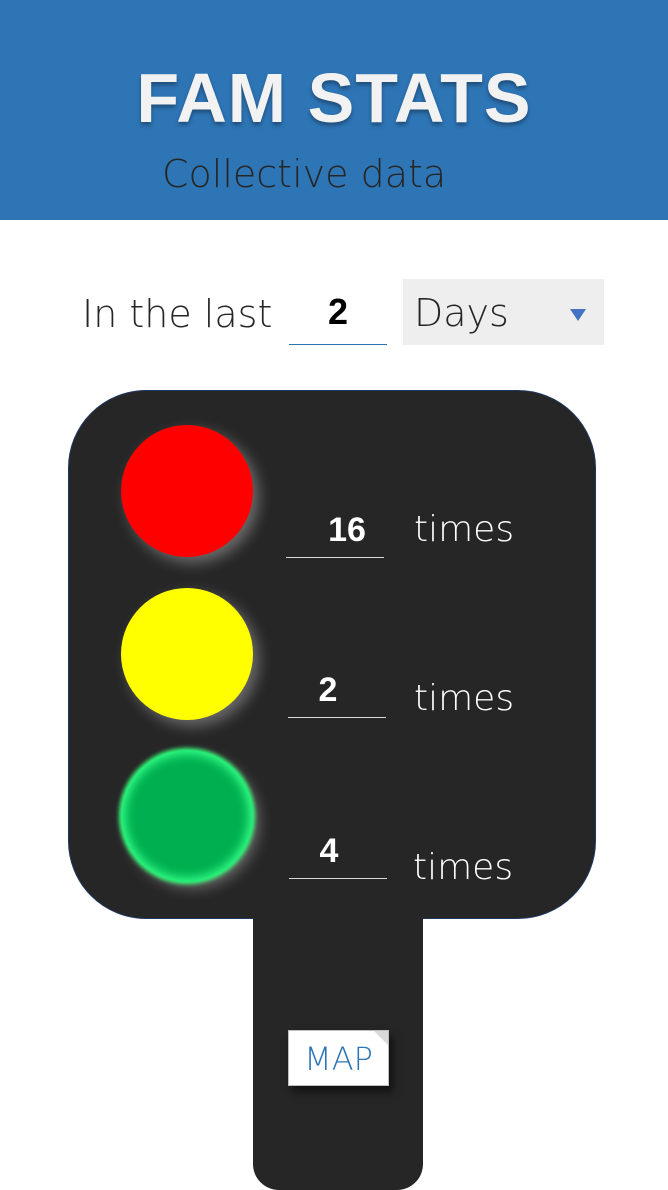  What do you see at coordinates (334, 98) in the screenshot?
I see `app-title: FAM STATS` at bounding box center [334, 98].